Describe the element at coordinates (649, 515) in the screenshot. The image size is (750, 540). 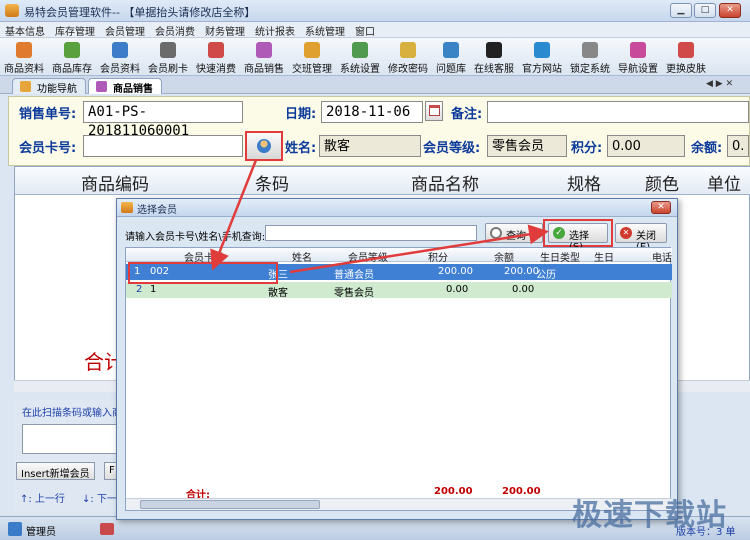
I see `watermark: 极速下载站` at that location.